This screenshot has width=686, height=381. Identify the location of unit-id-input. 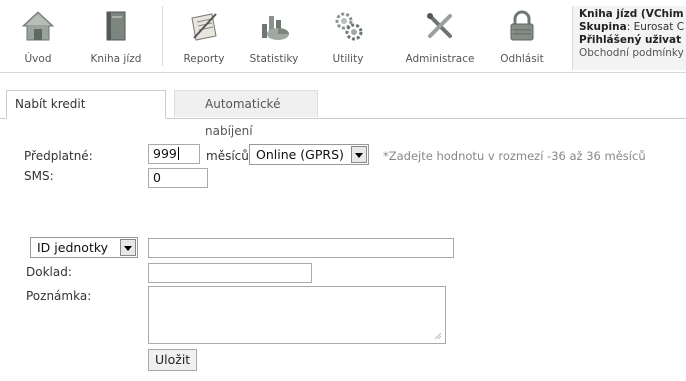
(301, 248).